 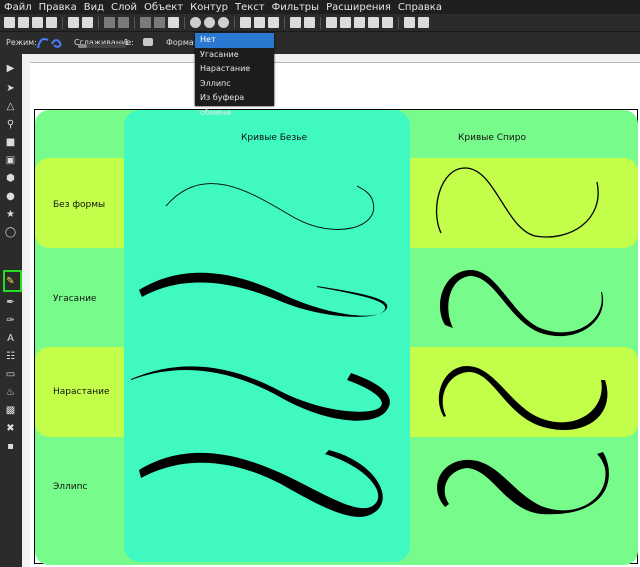 I want to click on cut-icon, so click(x=159, y=22).